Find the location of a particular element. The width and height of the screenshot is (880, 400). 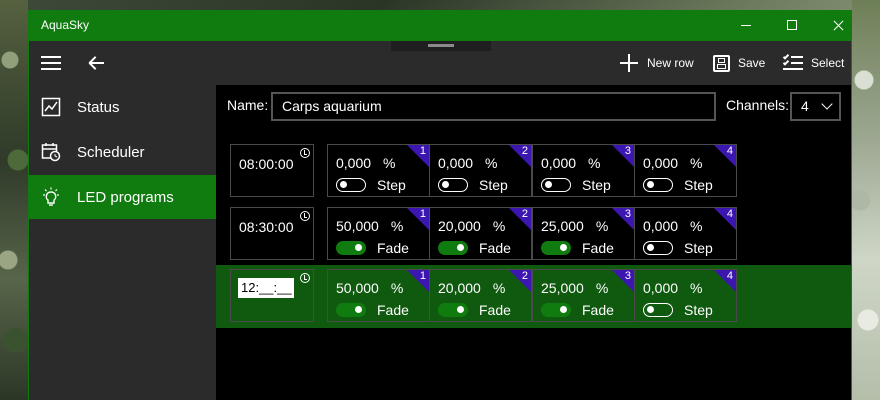

select-list-icon is located at coordinates (792, 63).